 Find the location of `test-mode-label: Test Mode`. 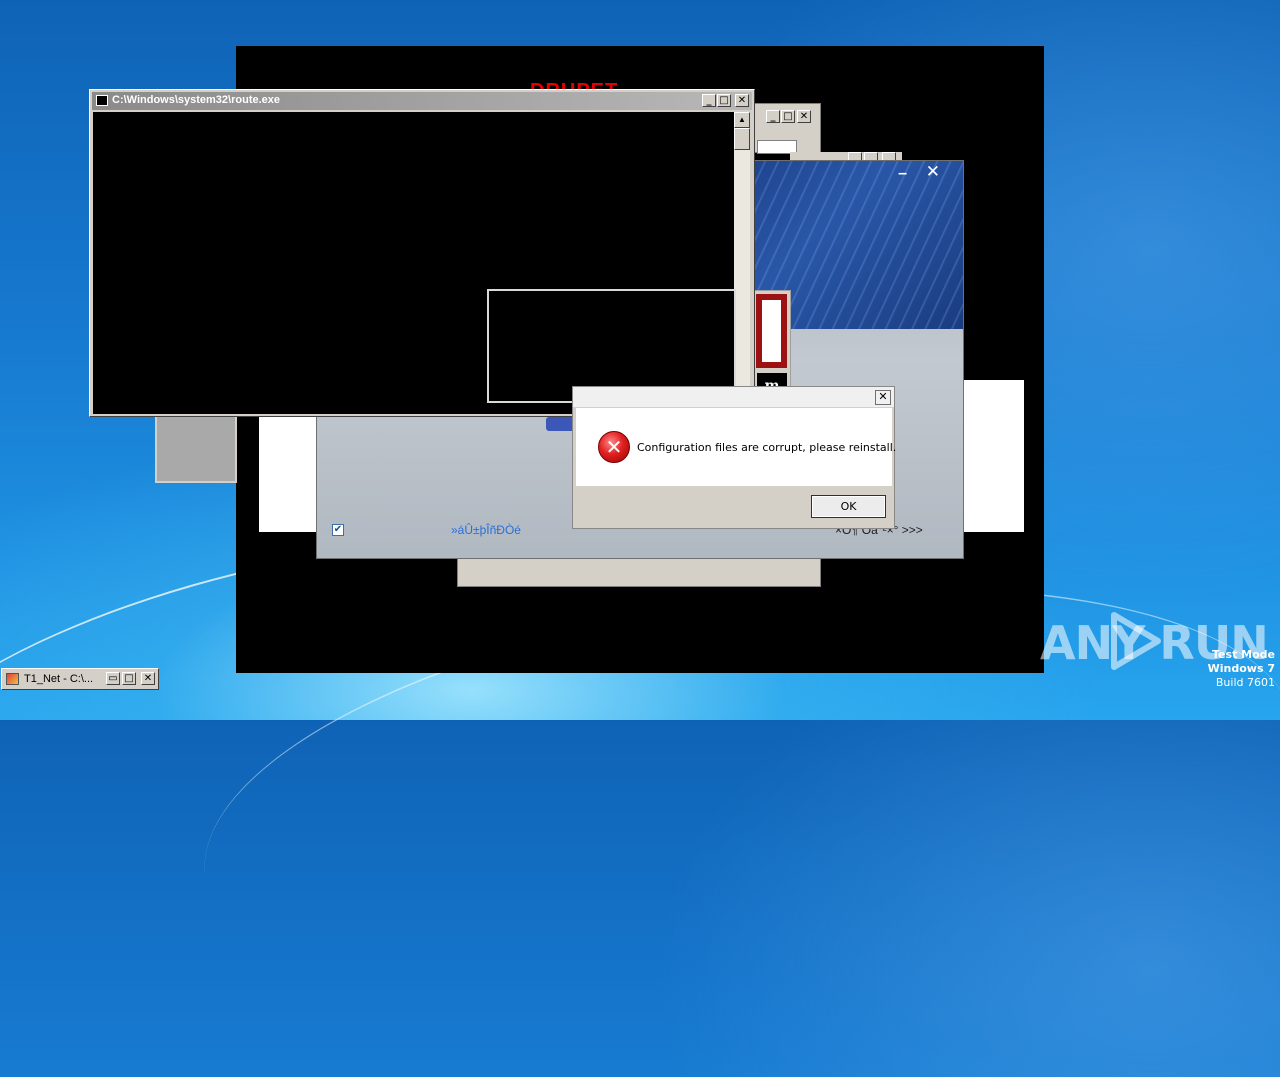

test-mode-label: Test Mode is located at coordinates (1243, 654).